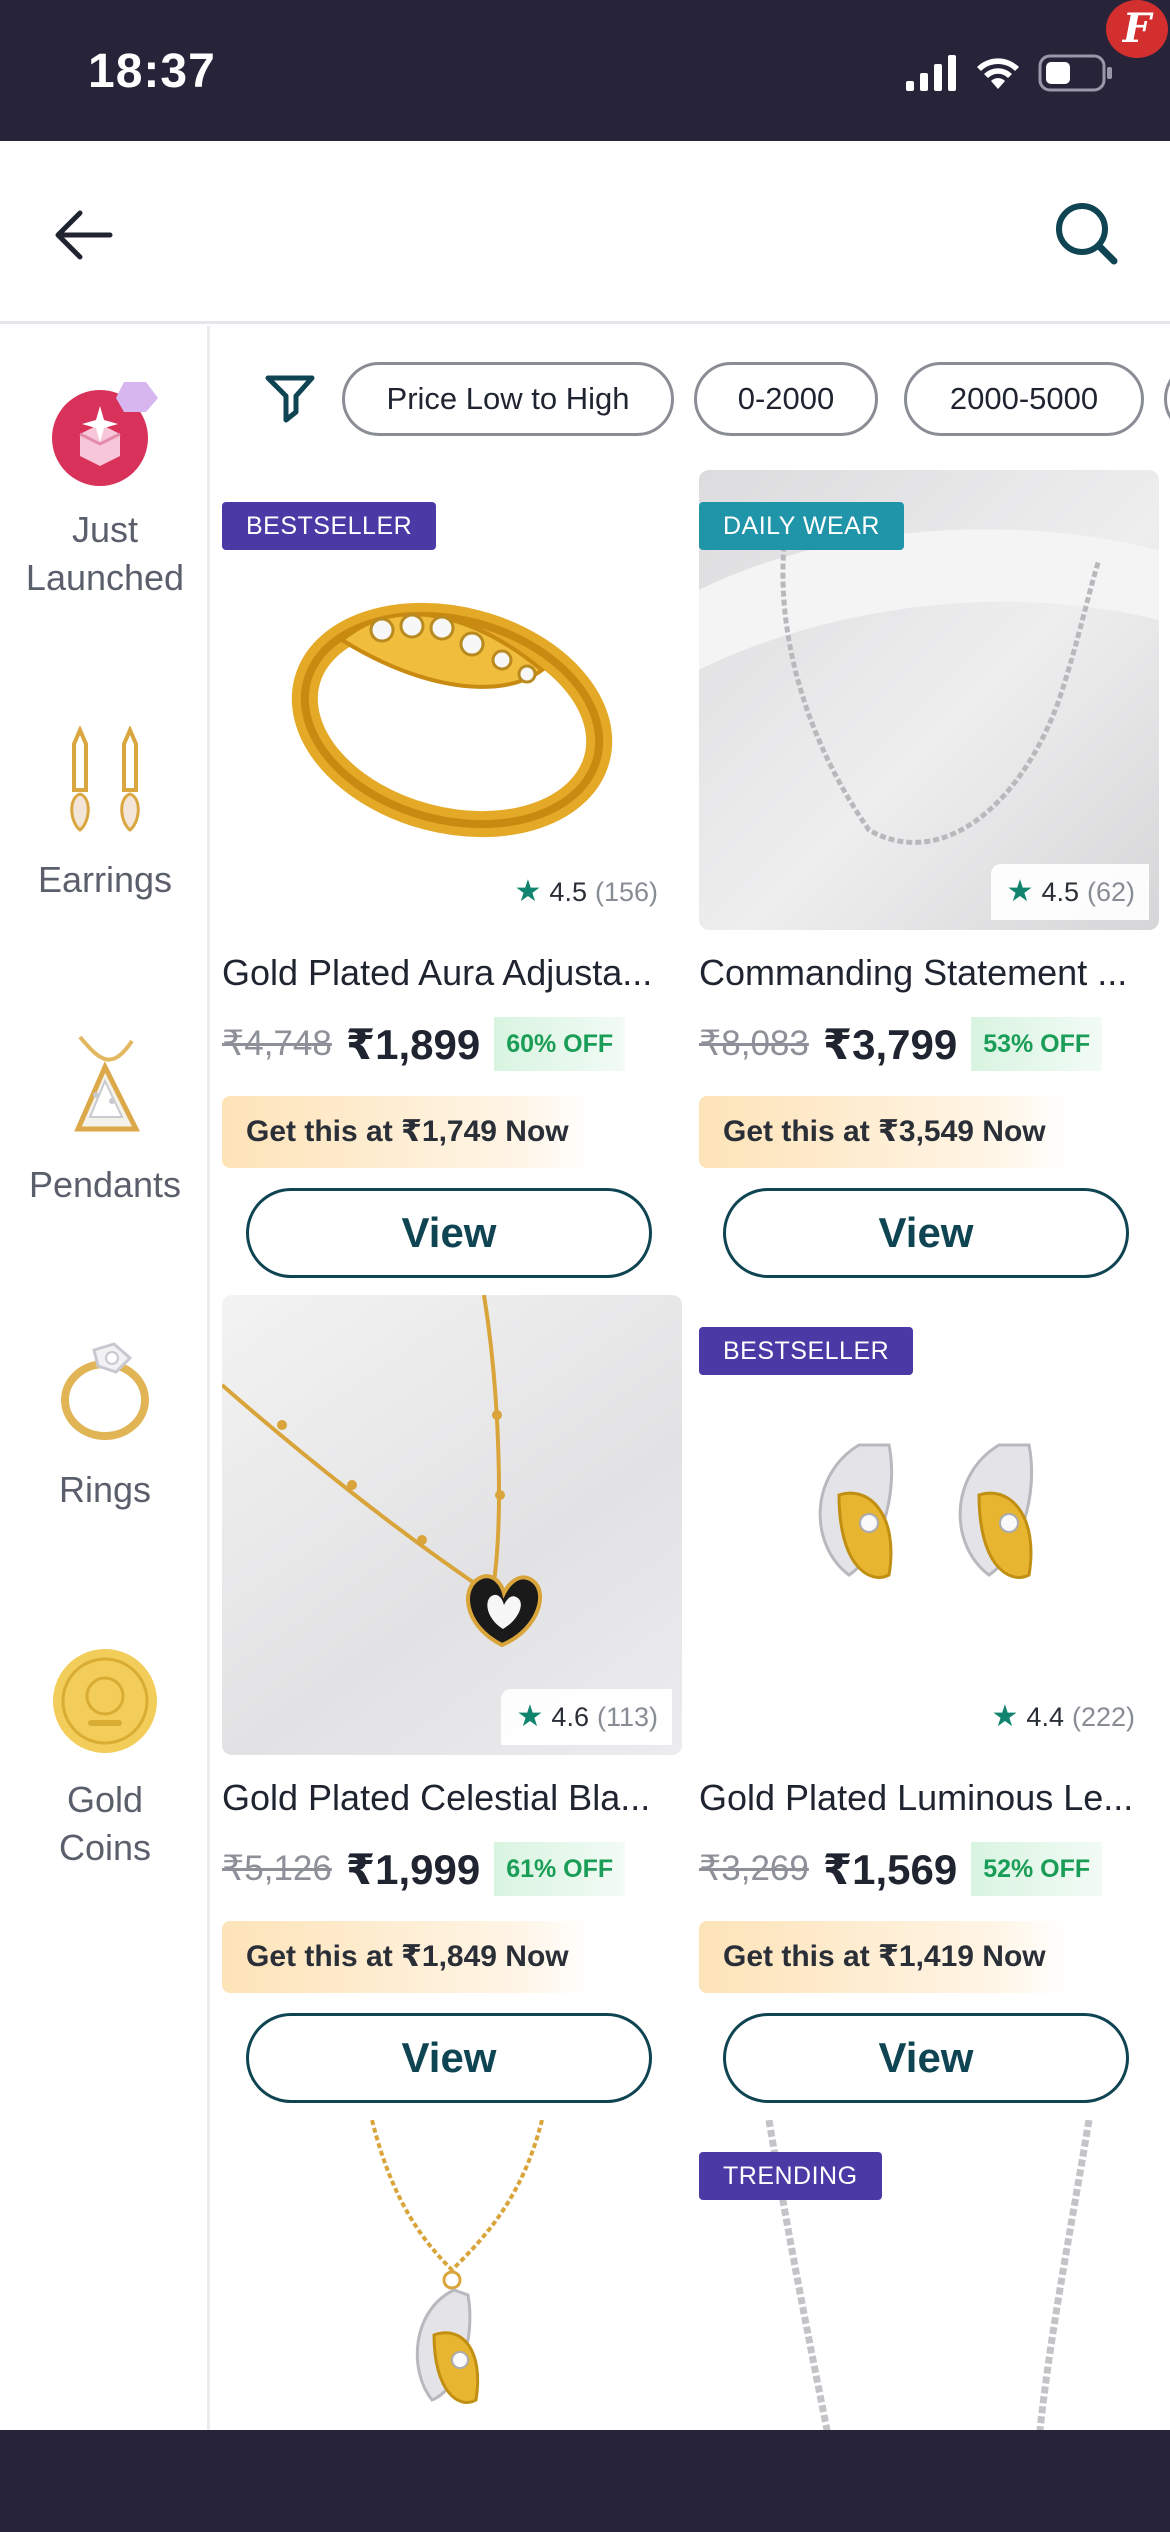 The image size is (1170, 2532). Describe the element at coordinates (105, 553) in the screenshot. I see `sidebar-item-label: Just Launched` at that location.